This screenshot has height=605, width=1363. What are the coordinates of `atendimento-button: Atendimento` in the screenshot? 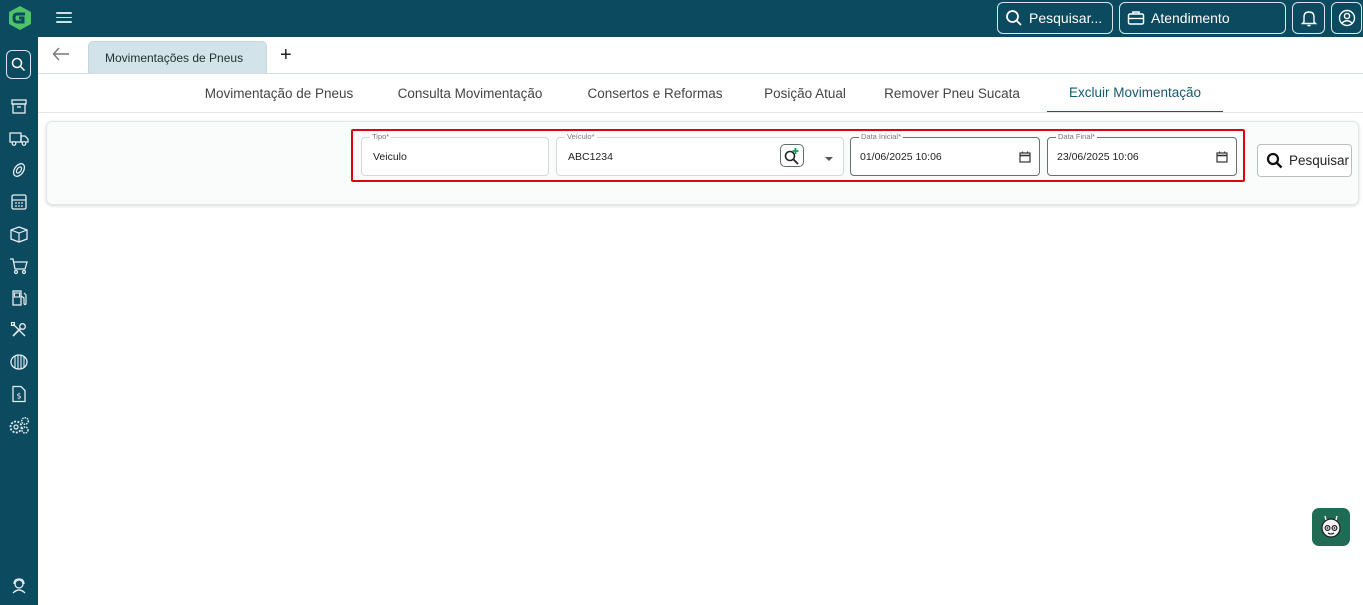 It's located at (1202, 18).